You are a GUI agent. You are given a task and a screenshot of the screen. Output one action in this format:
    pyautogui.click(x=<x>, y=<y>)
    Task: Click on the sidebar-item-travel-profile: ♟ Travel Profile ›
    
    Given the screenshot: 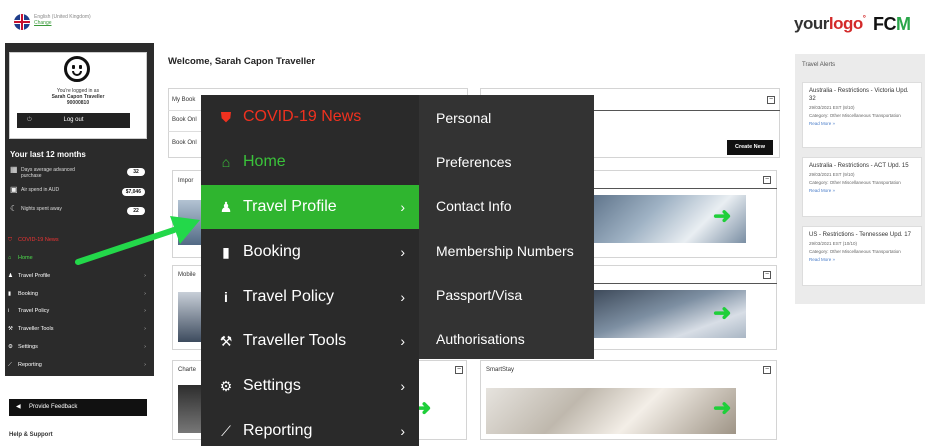 What is the action you would take?
    pyautogui.click(x=79, y=276)
    